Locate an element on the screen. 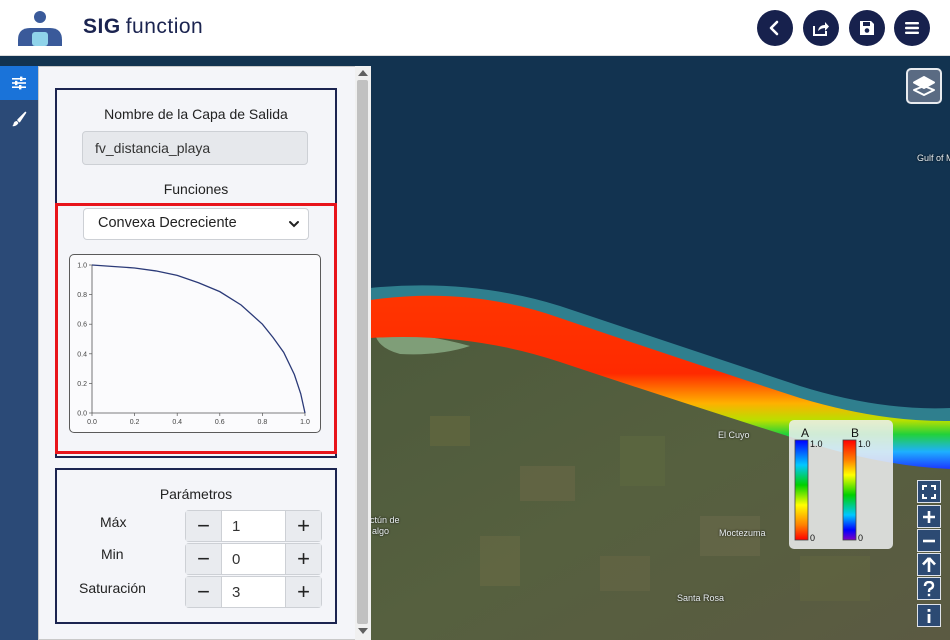  layers-icon is located at coordinates (924, 86).